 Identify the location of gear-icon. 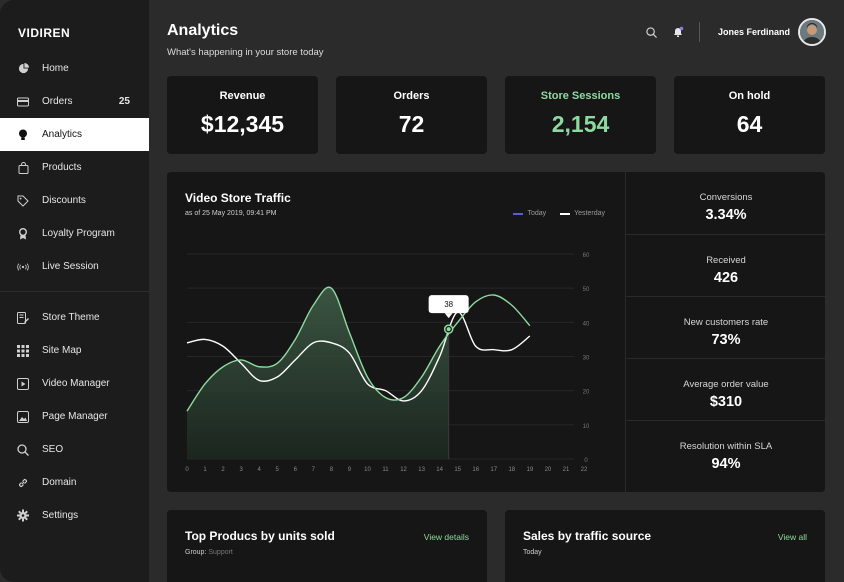
(23, 515).